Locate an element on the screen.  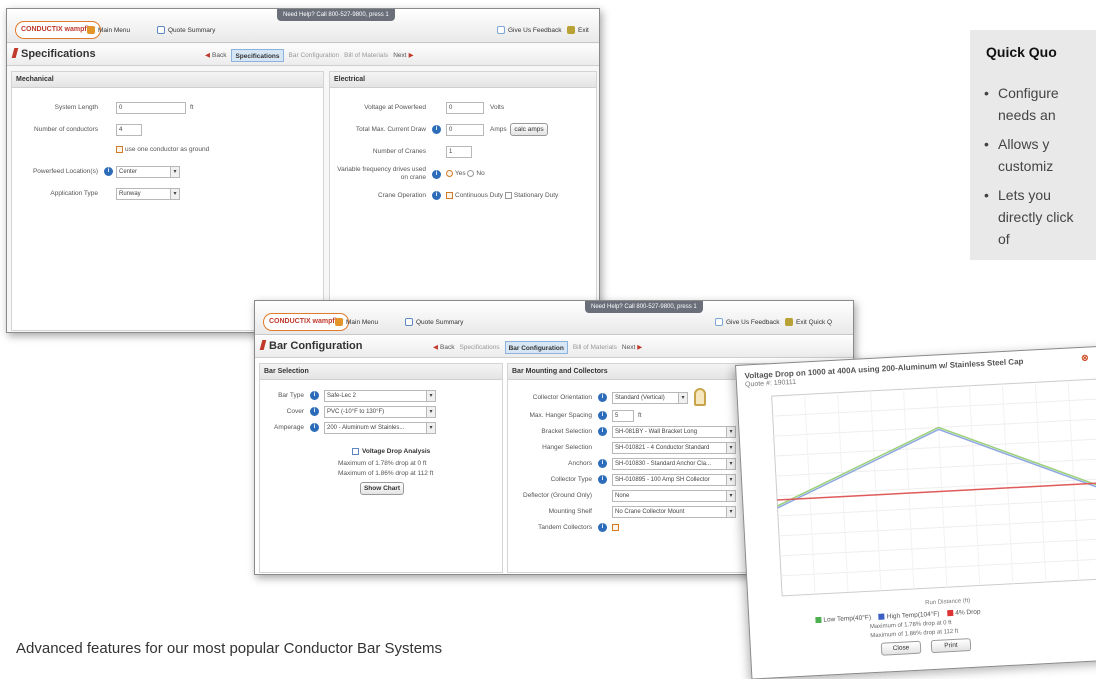
chart-print-button: Print is located at coordinates (951, 646).